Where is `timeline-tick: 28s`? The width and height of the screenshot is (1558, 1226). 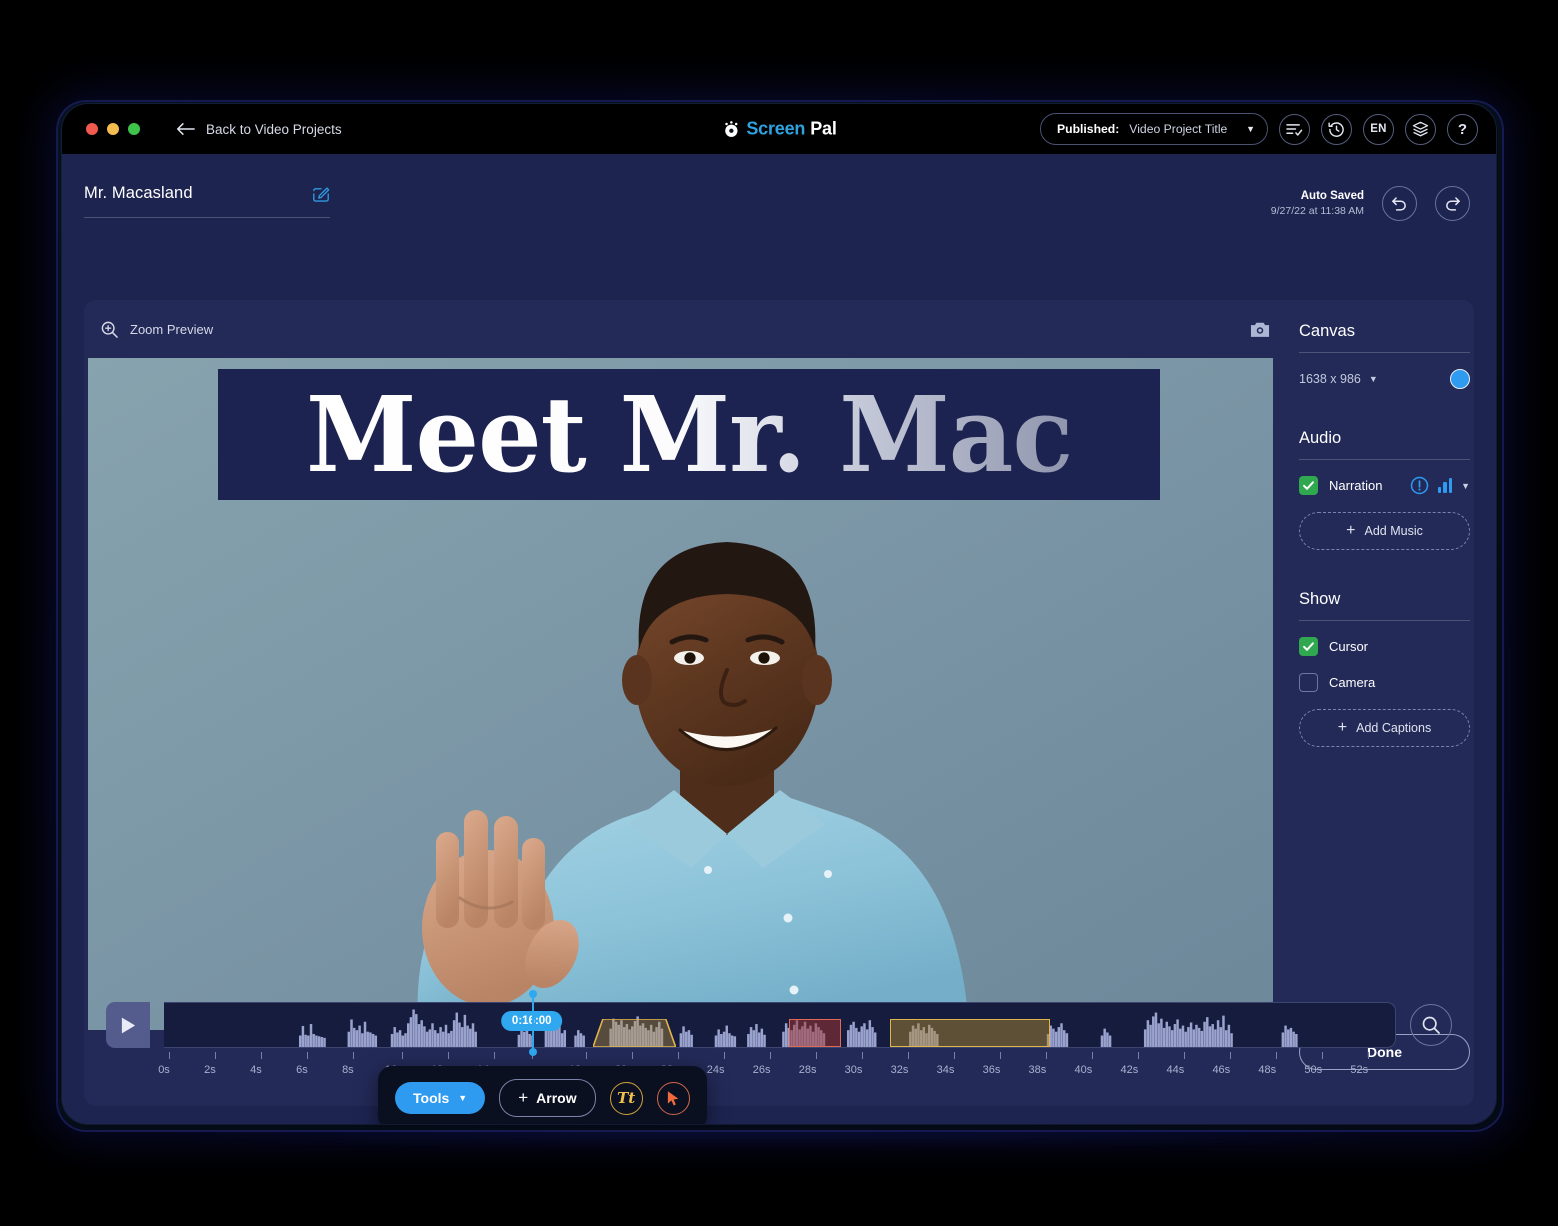 timeline-tick: 28s is located at coordinates (812, 1064).